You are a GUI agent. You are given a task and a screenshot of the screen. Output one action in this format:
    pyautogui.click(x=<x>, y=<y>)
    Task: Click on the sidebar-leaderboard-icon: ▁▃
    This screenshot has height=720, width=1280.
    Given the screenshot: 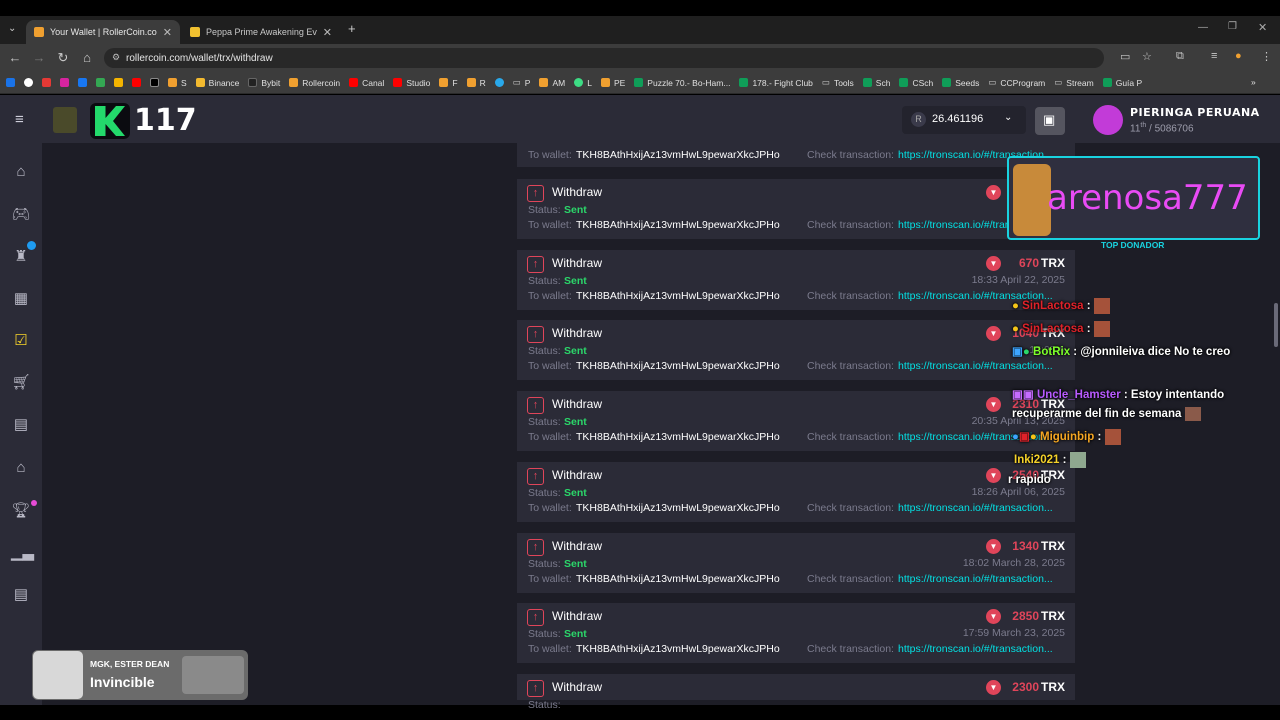 What is the action you would take?
    pyautogui.click(x=22, y=552)
    